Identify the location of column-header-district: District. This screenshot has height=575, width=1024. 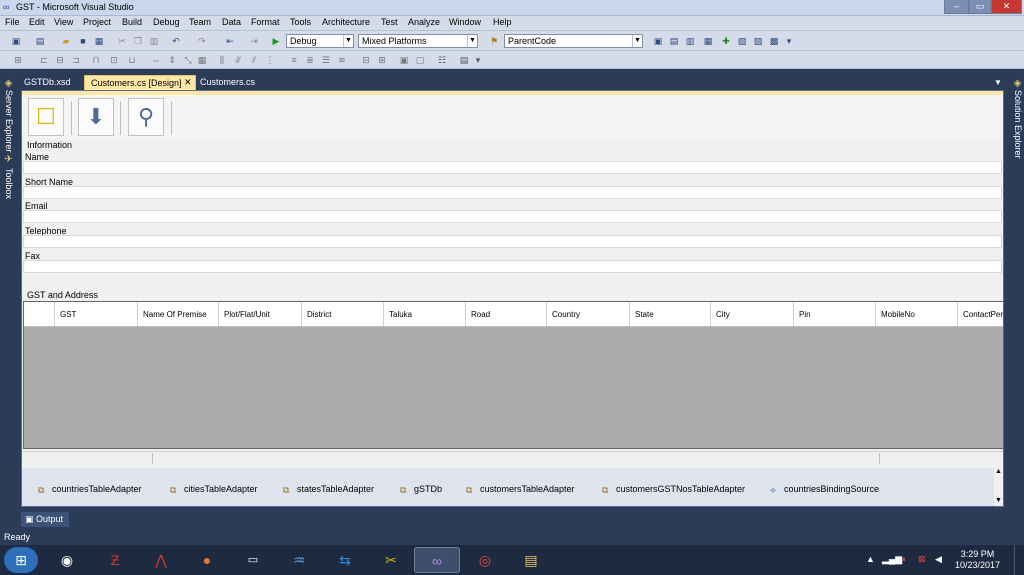
(342, 314).